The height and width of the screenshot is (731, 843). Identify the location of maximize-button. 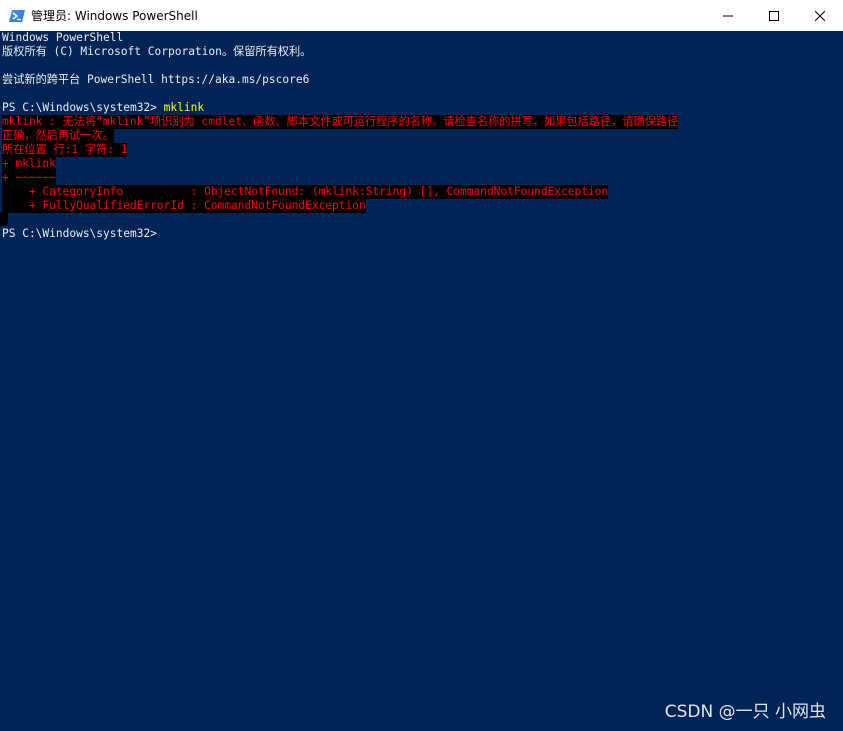
(774, 15).